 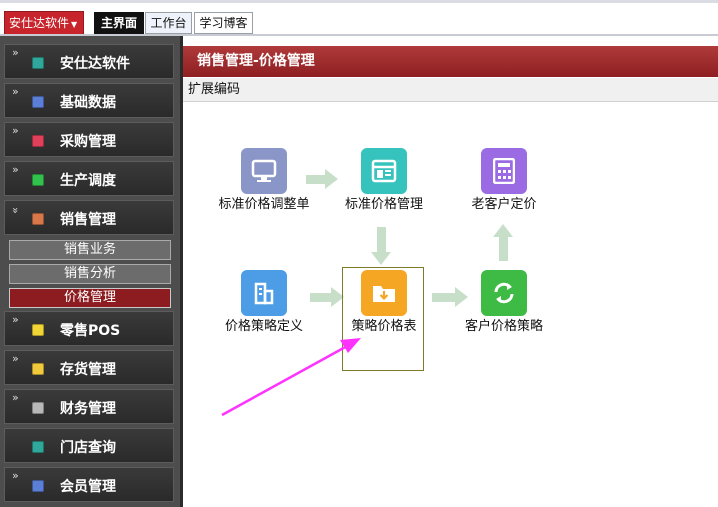 What do you see at coordinates (291, 377) in the screenshot?
I see `annotation-arrow` at bounding box center [291, 377].